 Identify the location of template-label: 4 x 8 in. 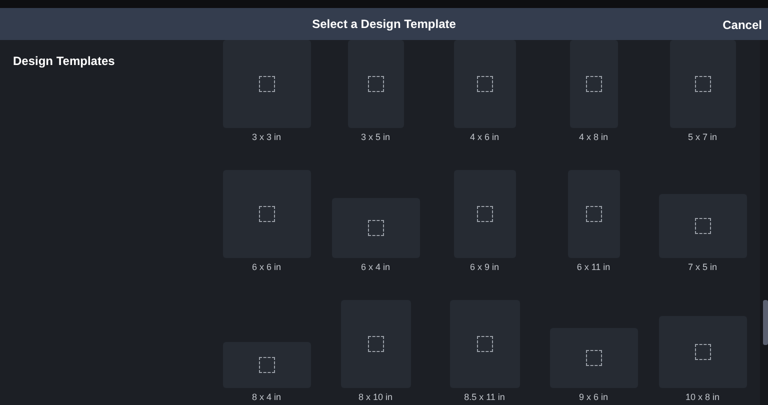
(593, 137).